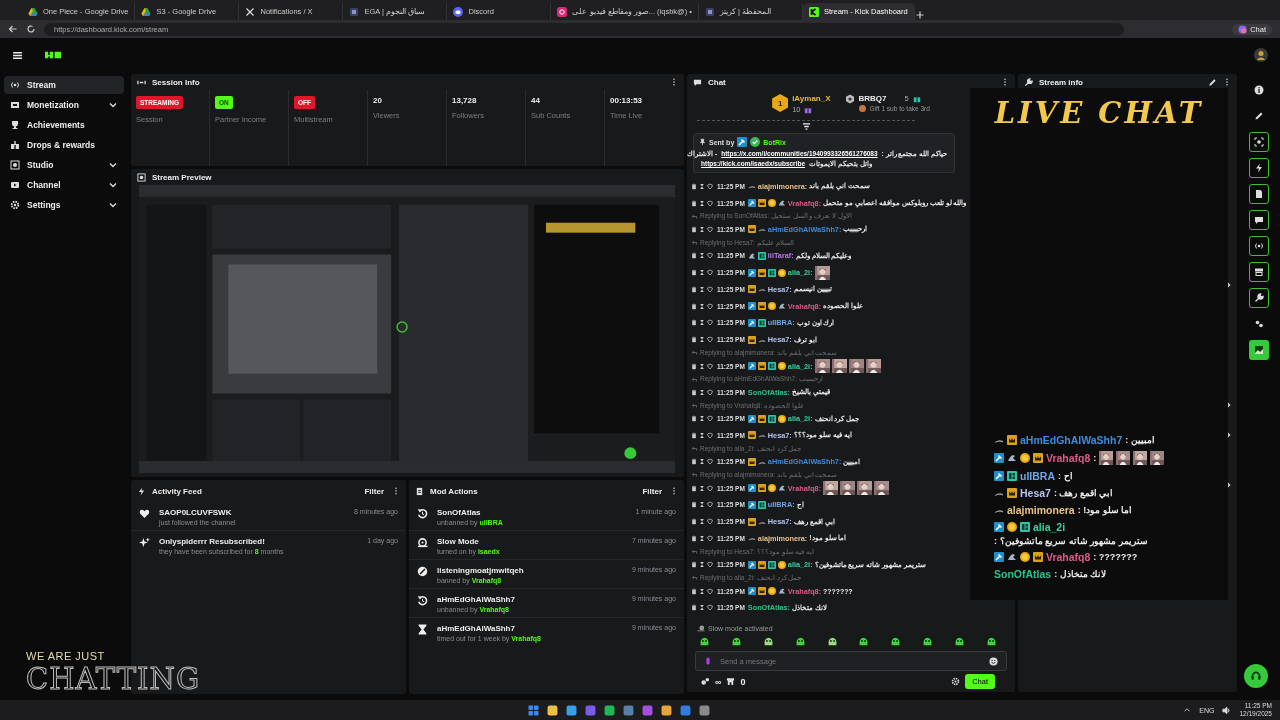 This screenshot has width=1280, height=720. I want to click on document-button, so click(1259, 194).